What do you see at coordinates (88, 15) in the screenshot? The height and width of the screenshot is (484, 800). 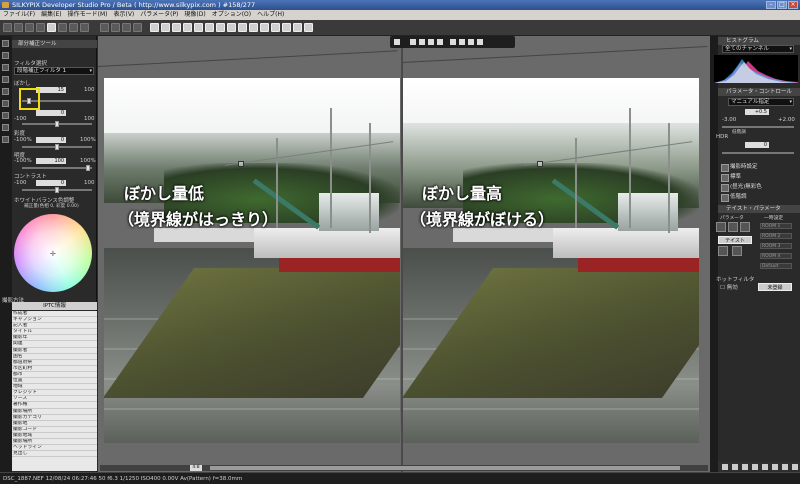 I see `menu-mode: 操作モード(M)` at bounding box center [88, 15].